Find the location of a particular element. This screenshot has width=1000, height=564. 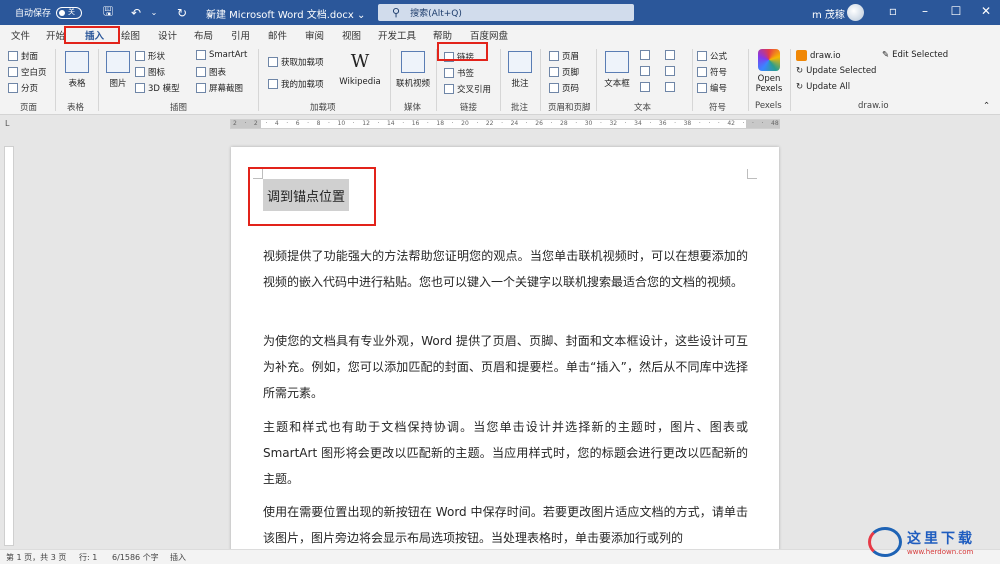

drop-cap-icon is located at coordinates (646, 87).